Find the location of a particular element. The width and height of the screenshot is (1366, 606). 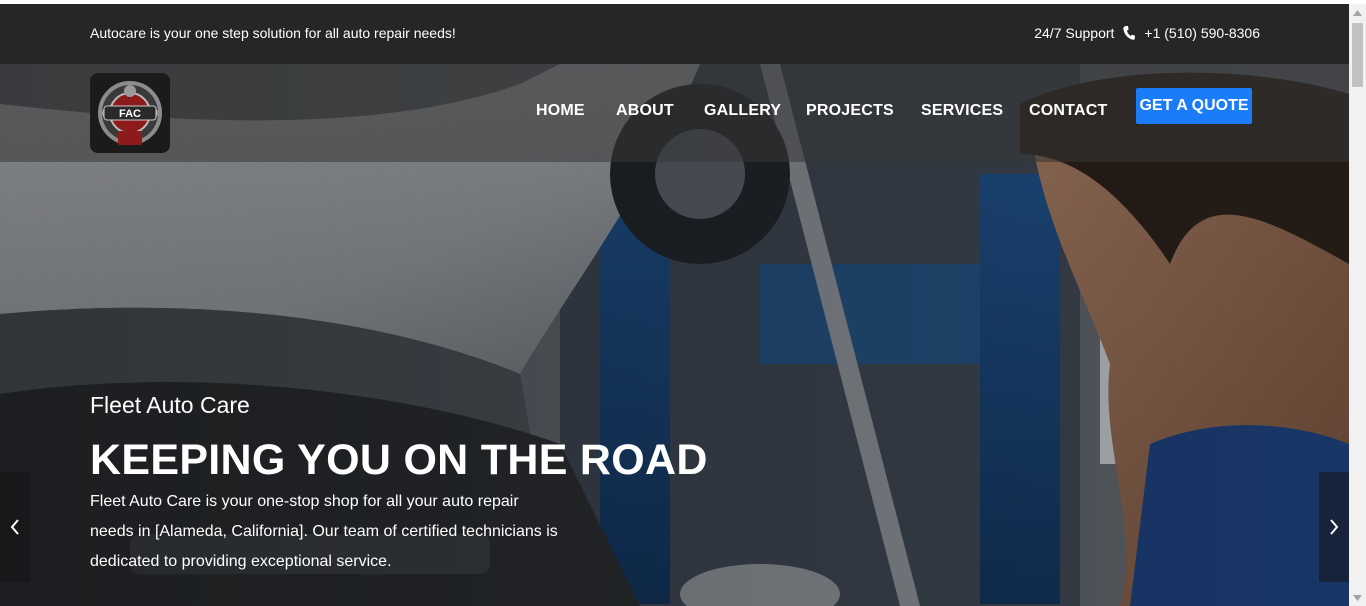

scroll-up-button is located at coordinates (1357, 12).